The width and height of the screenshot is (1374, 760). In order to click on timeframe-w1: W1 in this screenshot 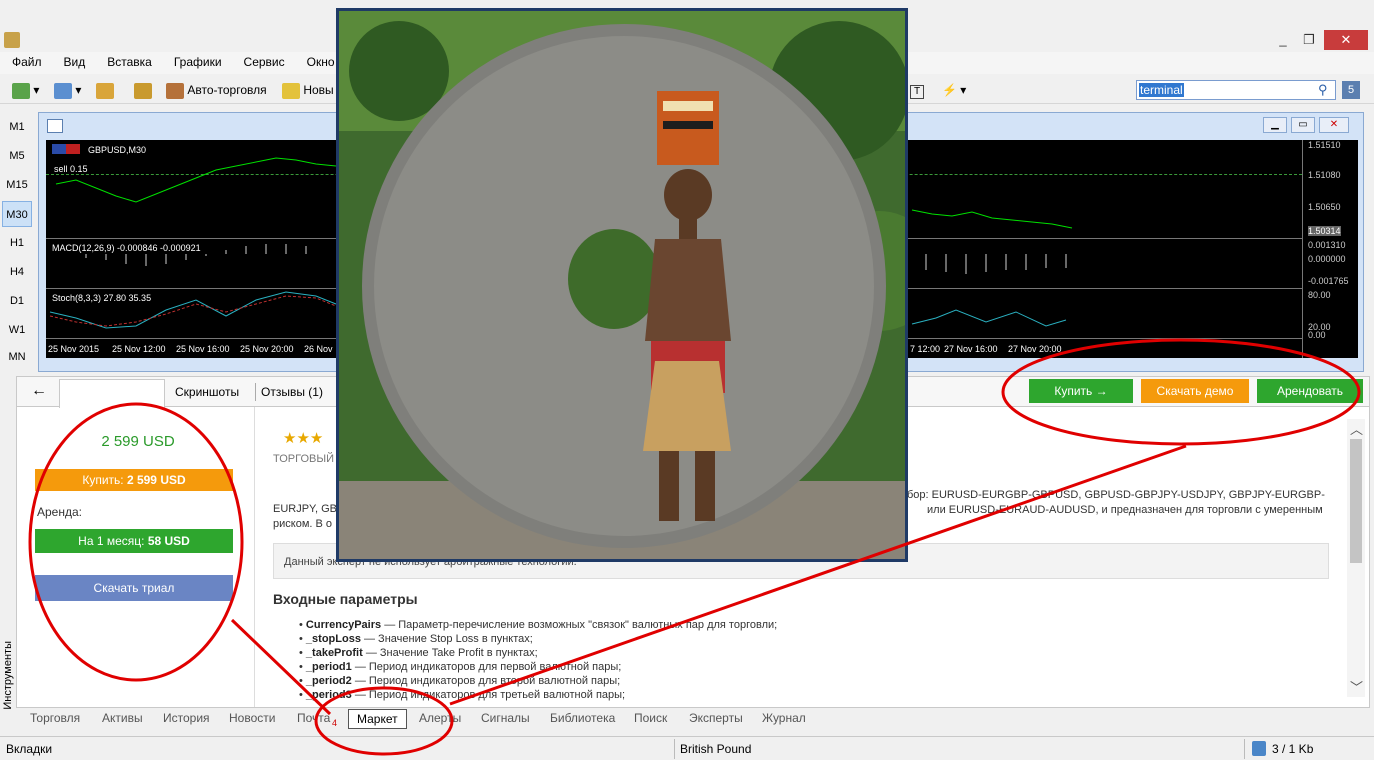, I will do `click(17, 330)`.